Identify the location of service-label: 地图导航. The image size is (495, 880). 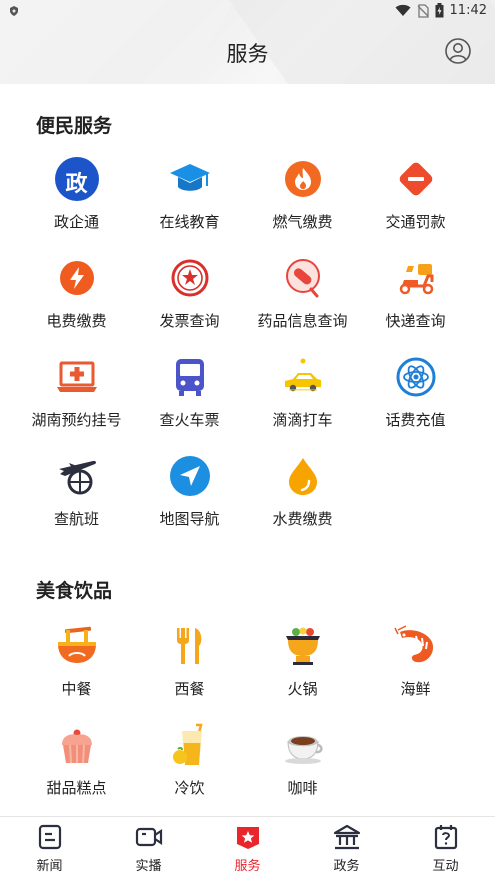
(189, 519).